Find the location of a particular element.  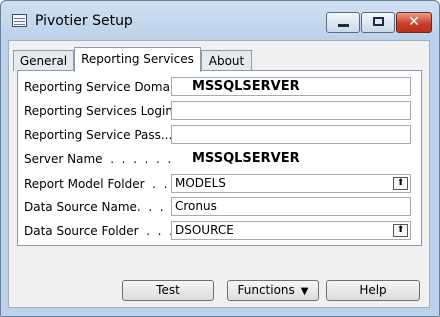

maximize-icon is located at coordinates (378, 21).